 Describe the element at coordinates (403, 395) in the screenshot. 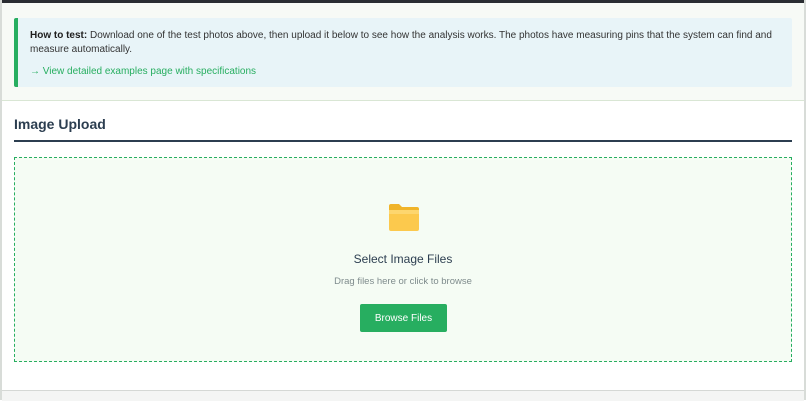

I see `next-section-edge` at that location.